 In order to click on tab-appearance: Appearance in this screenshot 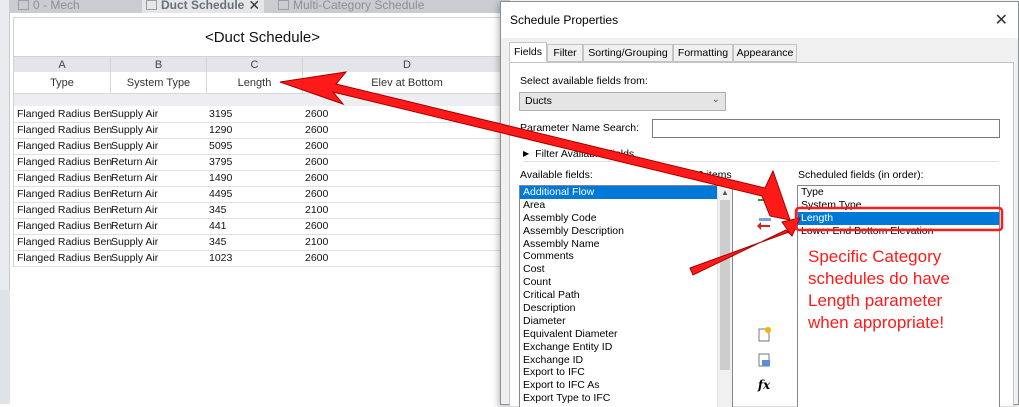, I will do `click(765, 53)`.